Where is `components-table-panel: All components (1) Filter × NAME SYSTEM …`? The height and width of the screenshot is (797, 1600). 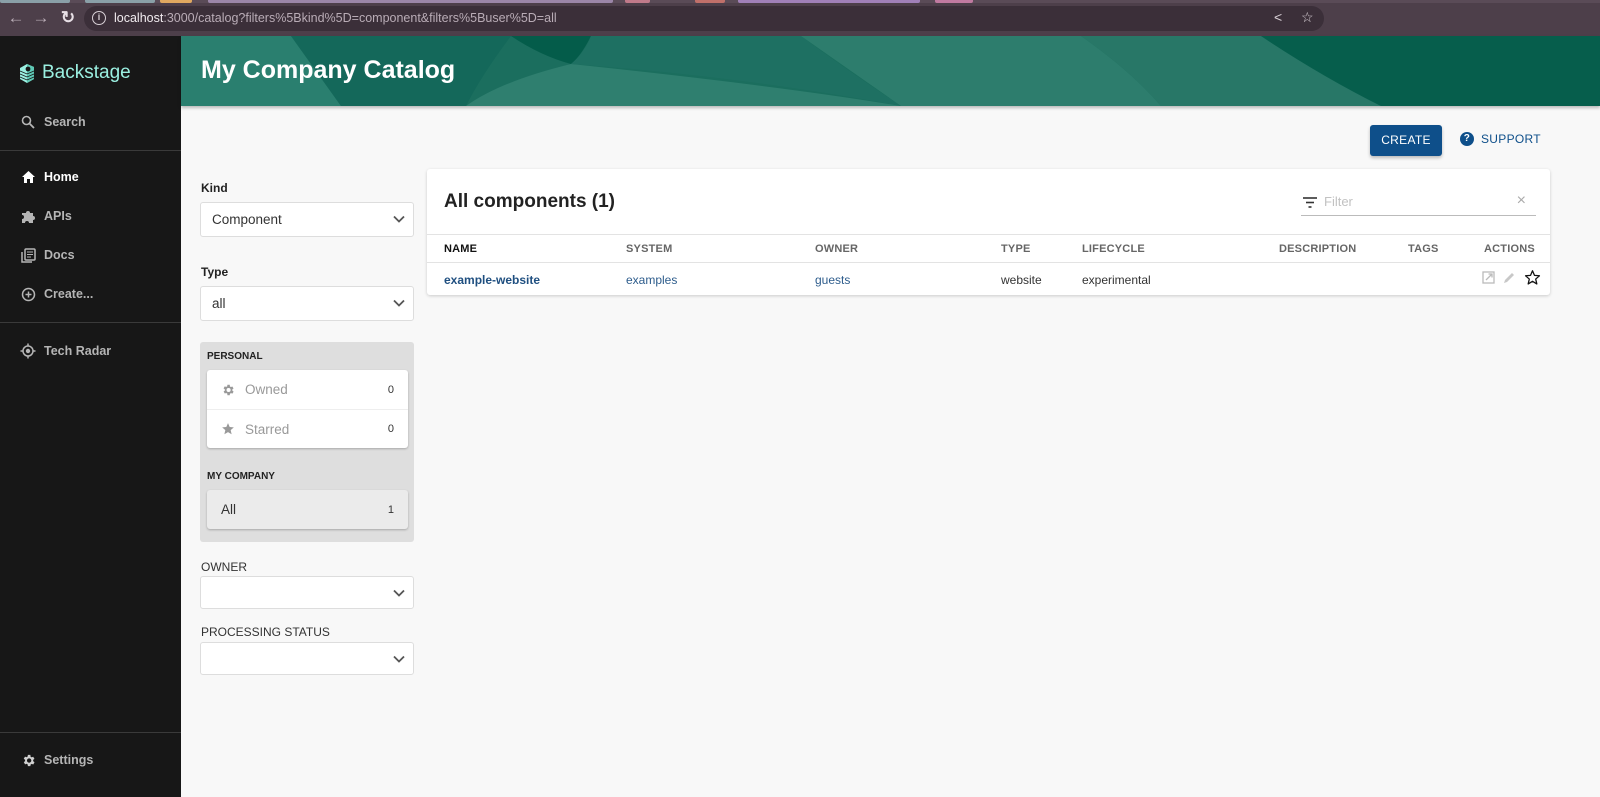
components-table-panel: All components (1) Filter × NAME SYSTEM … is located at coordinates (988, 232).